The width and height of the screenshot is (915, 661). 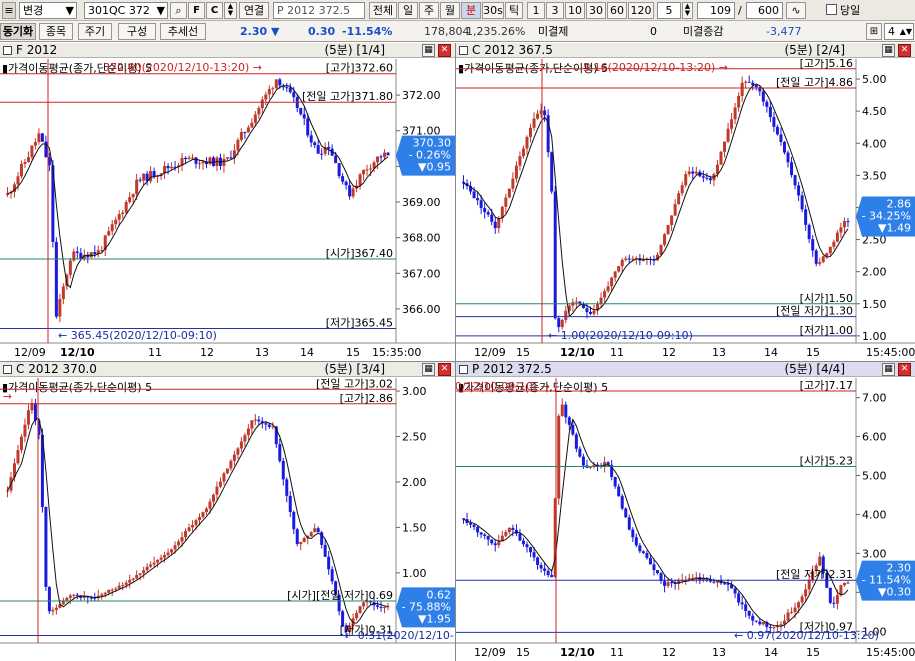 I want to click on stock-button: 종목, so click(x=56, y=31).